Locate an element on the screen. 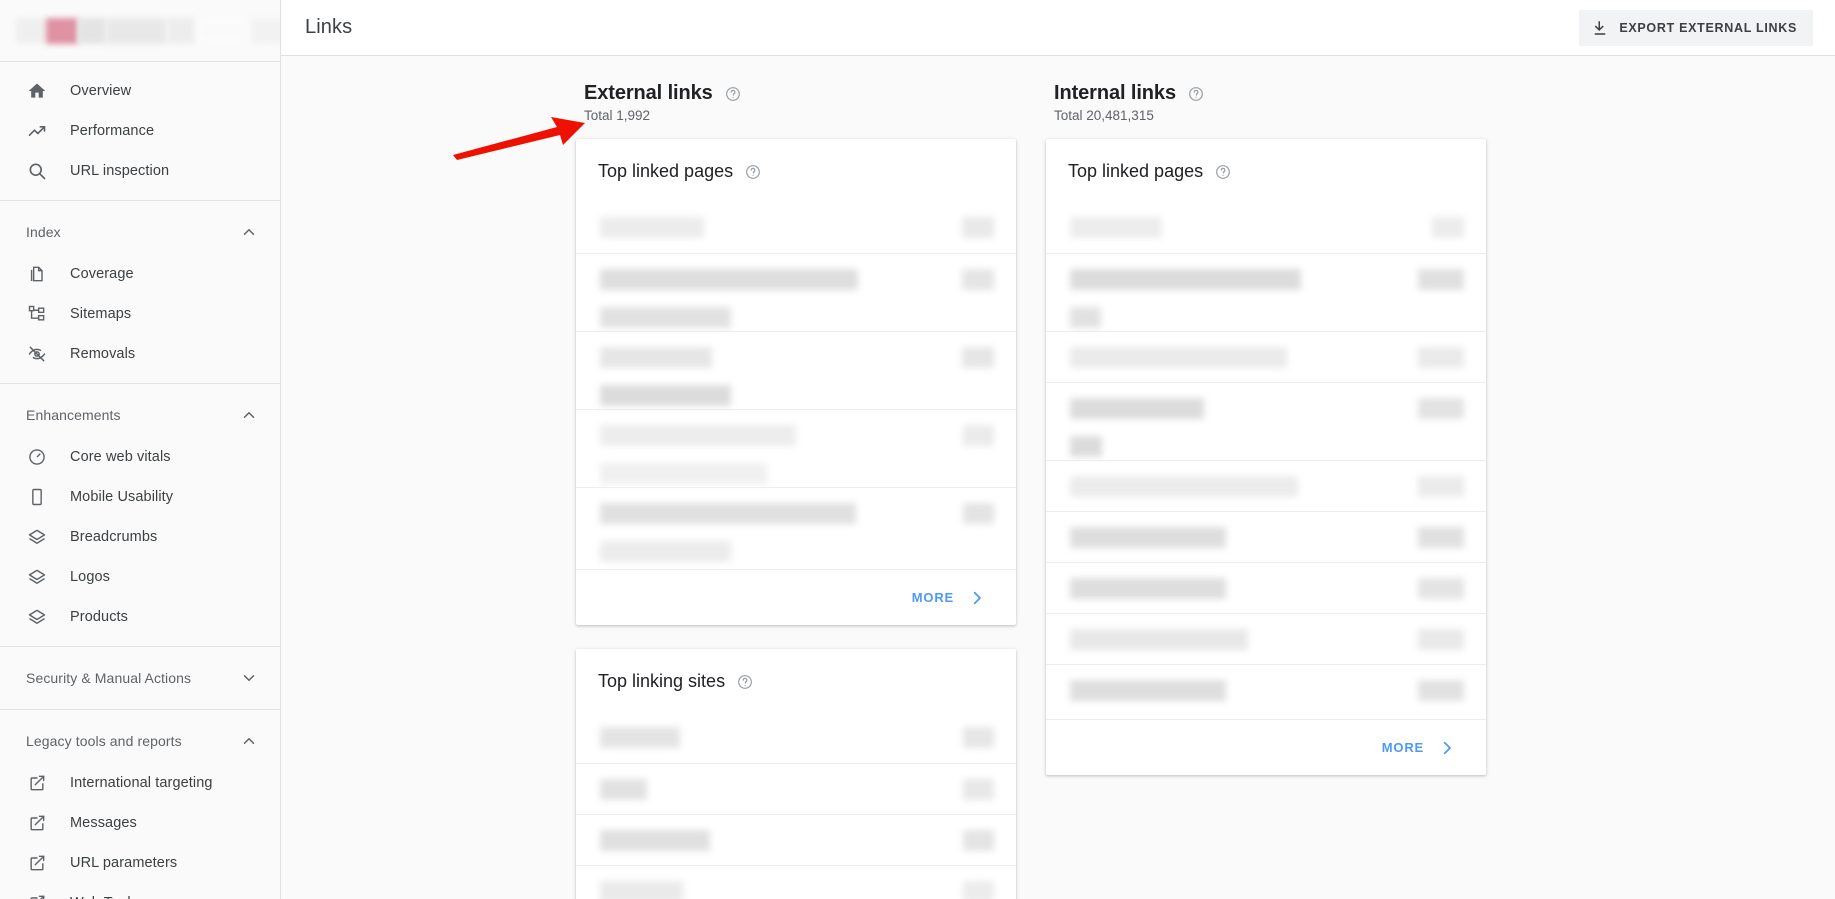  card-top-linking-sites: Top linking sites is located at coordinates (796, 774).